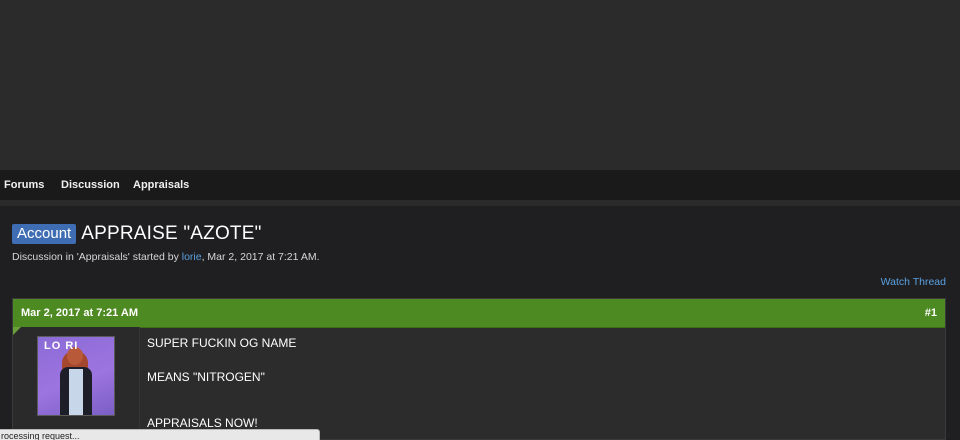 This screenshot has width=960, height=440. What do you see at coordinates (260, 257) in the screenshot?
I see `description-text-after: , Mar 2, 2017 at 7:21 AM.` at bounding box center [260, 257].